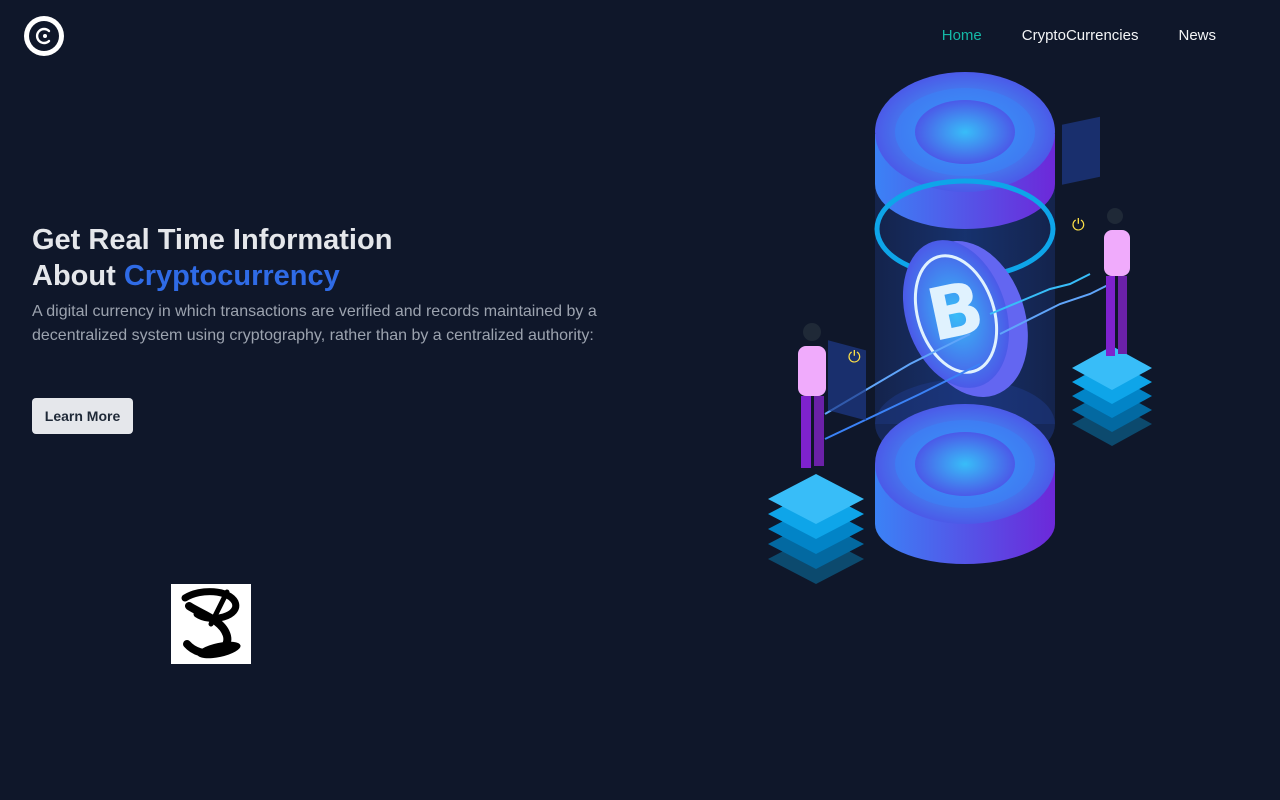  Describe the element at coordinates (962, 35) in the screenshot. I see `nav-home: Home` at that location.